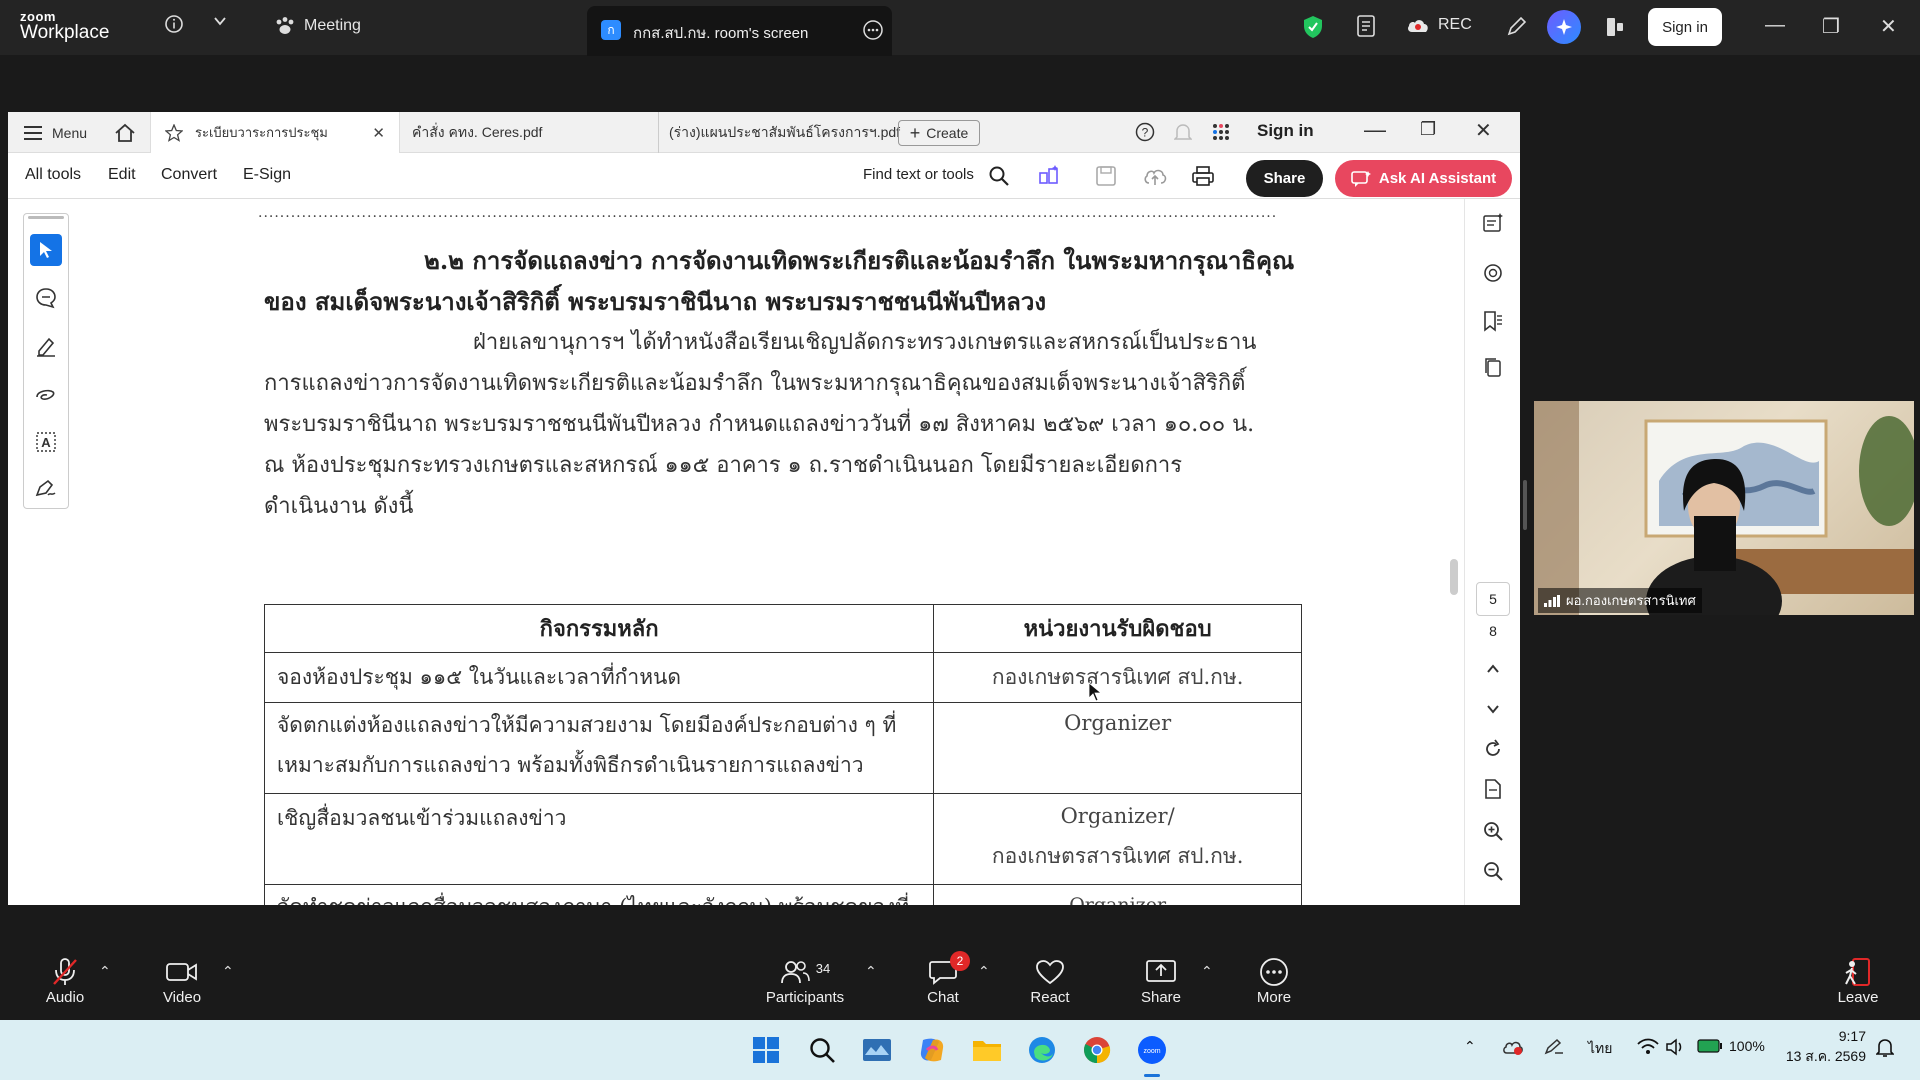 Image resolution: width=1920 pixels, height=1080 pixels. Describe the element at coordinates (1183, 132) in the screenshot. I see `bell-icon` at that location.